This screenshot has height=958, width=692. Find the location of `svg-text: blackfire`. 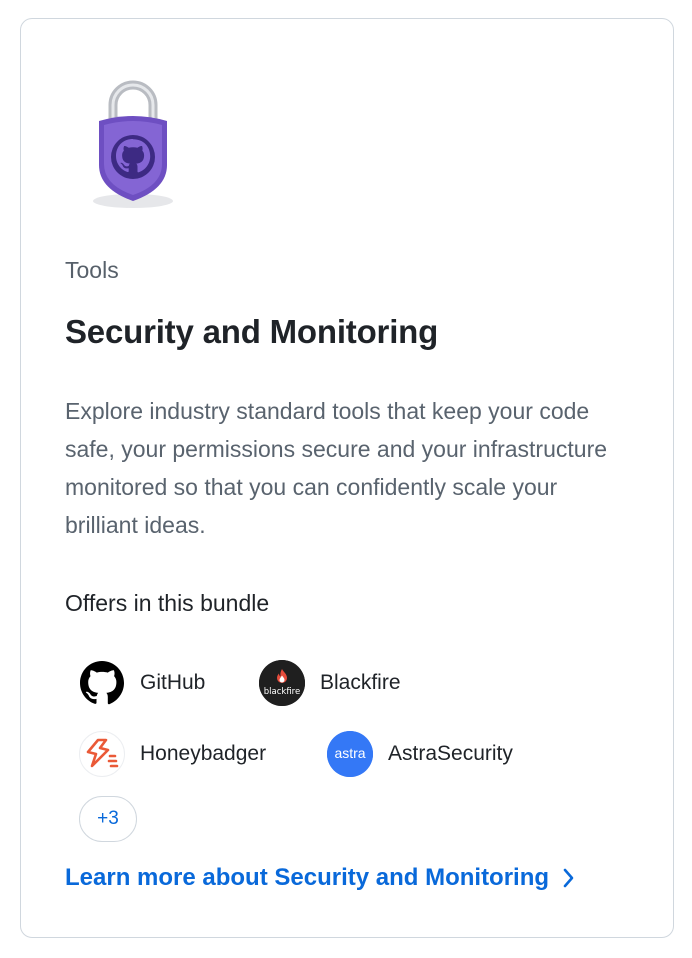

svg-text: blackfire is located at coordinates (282, 692).